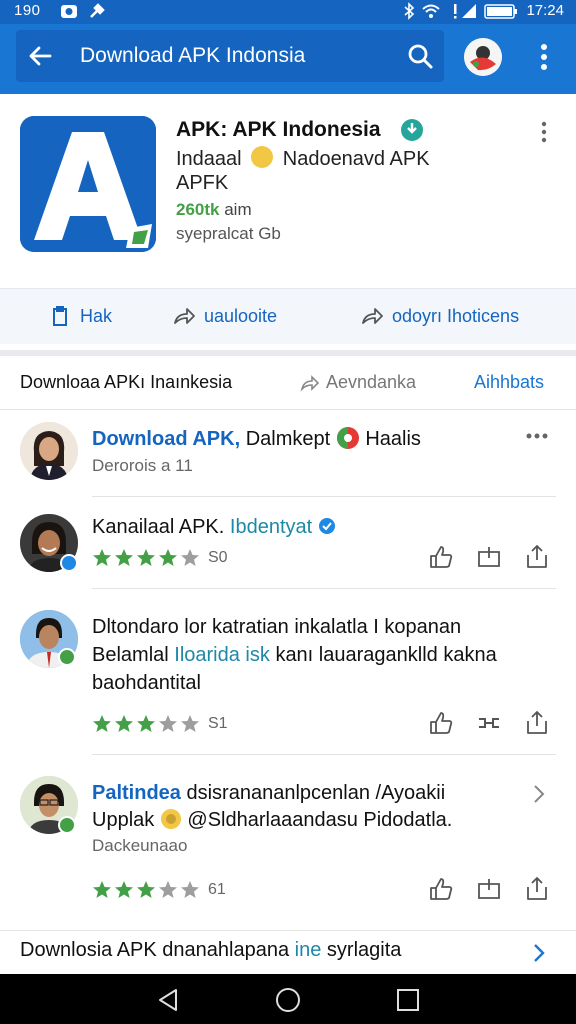  What do you see at coordinates (288, 12) in the screenshot?
I see `status-bar: 190 17:24` at bounding box center [288, 12].